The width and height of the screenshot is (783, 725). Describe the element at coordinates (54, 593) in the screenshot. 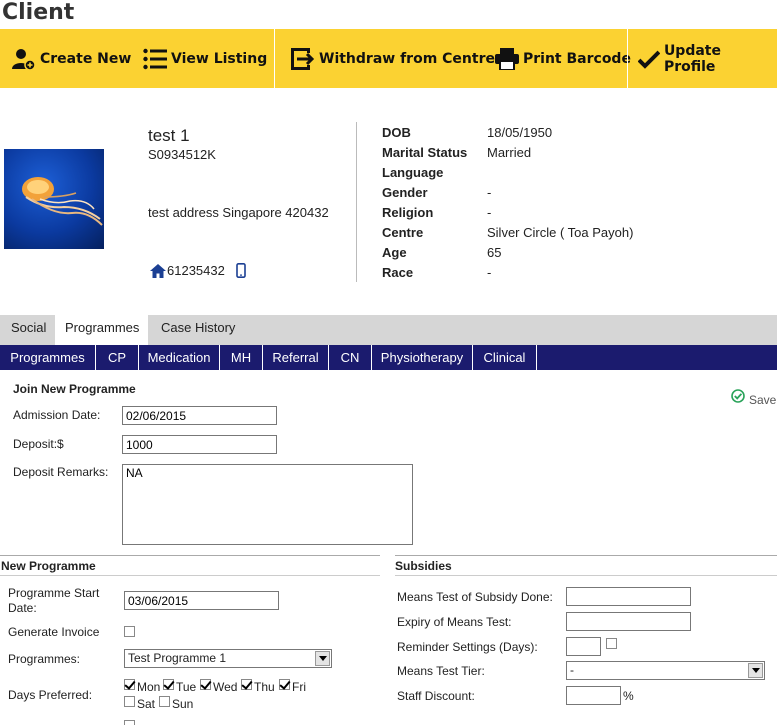

I see `programme-start-label: Programme Start` at that location.